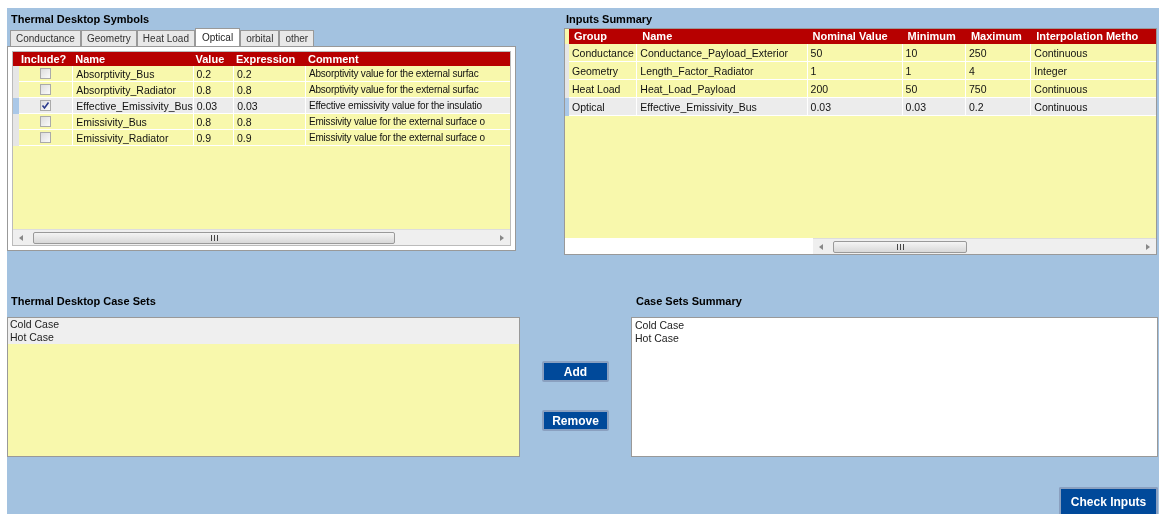  What do you see at coordinates (80, 19) in the screenshot?
I see `panel-title: Thermal Desktop Symbols` at bounding box center [80, 19].